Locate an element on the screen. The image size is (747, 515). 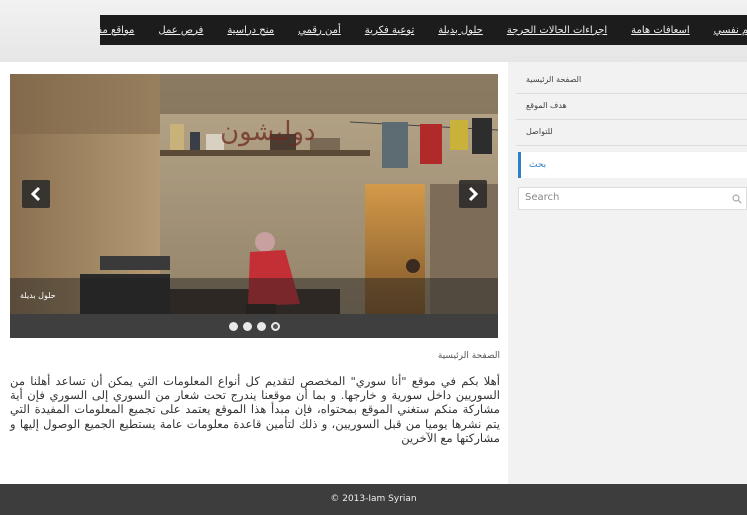
footer: © 2013-Iam Syrian is located at coordinates (373, 499).